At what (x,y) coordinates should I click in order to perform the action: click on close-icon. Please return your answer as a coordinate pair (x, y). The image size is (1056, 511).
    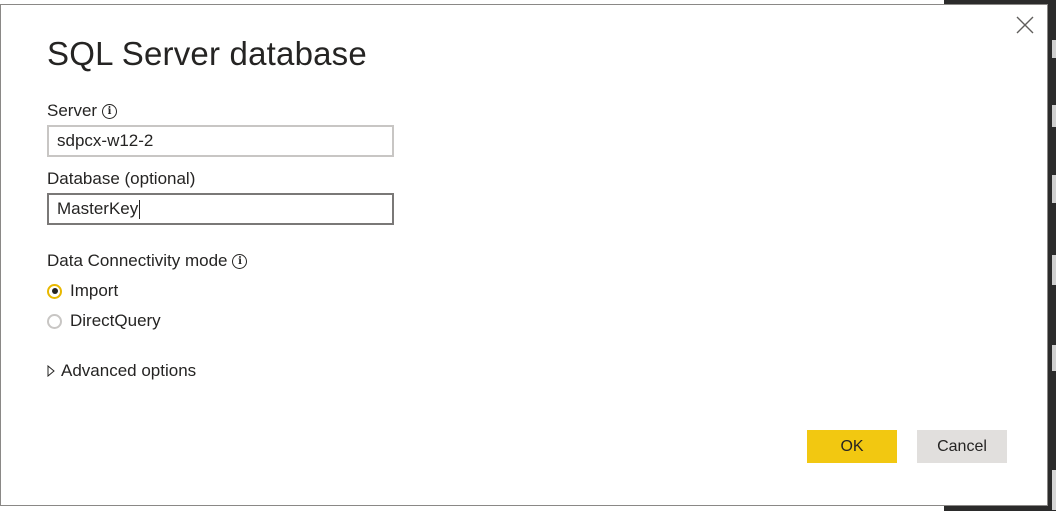
    Looking at the image, I should click on (1025, 25).